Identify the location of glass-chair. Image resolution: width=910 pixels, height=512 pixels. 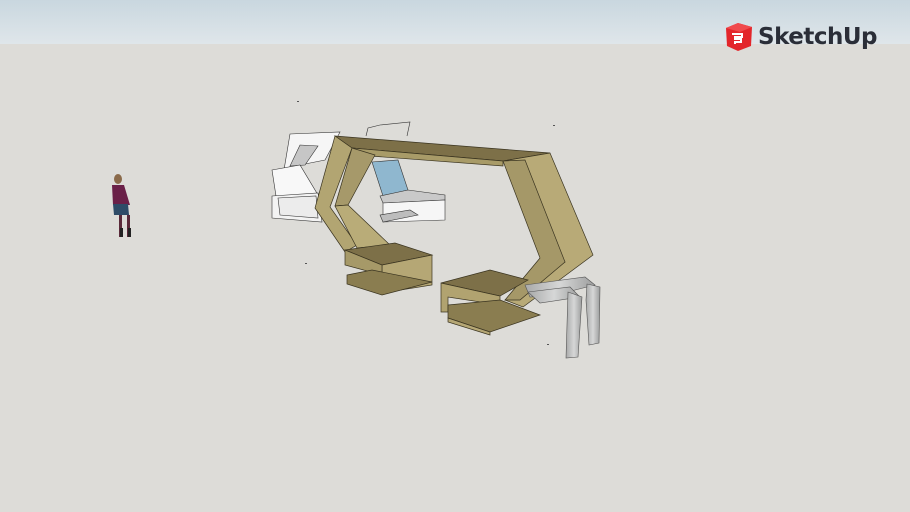
(405, 172).